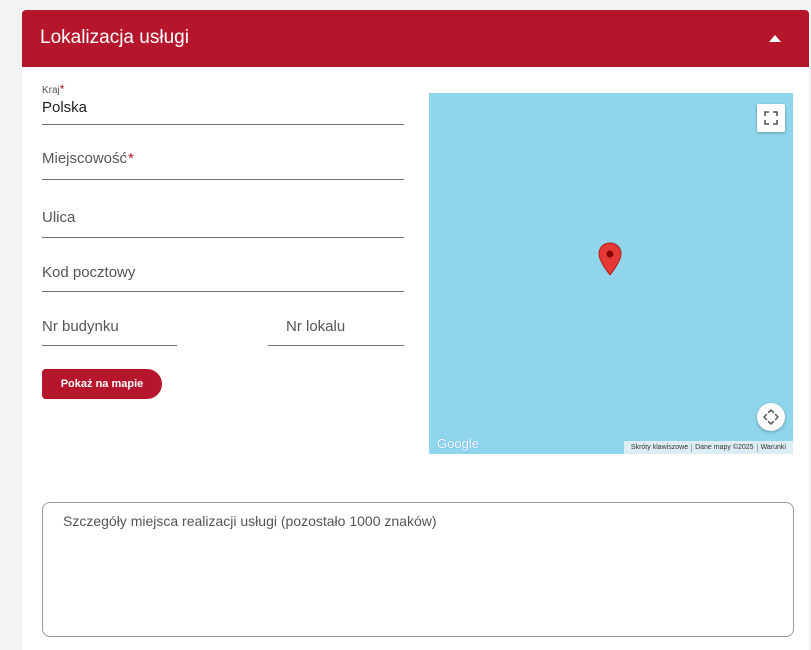 This screenshot has width=811, height=650. I want to click on move-arrows-icon, so click(771, 417).